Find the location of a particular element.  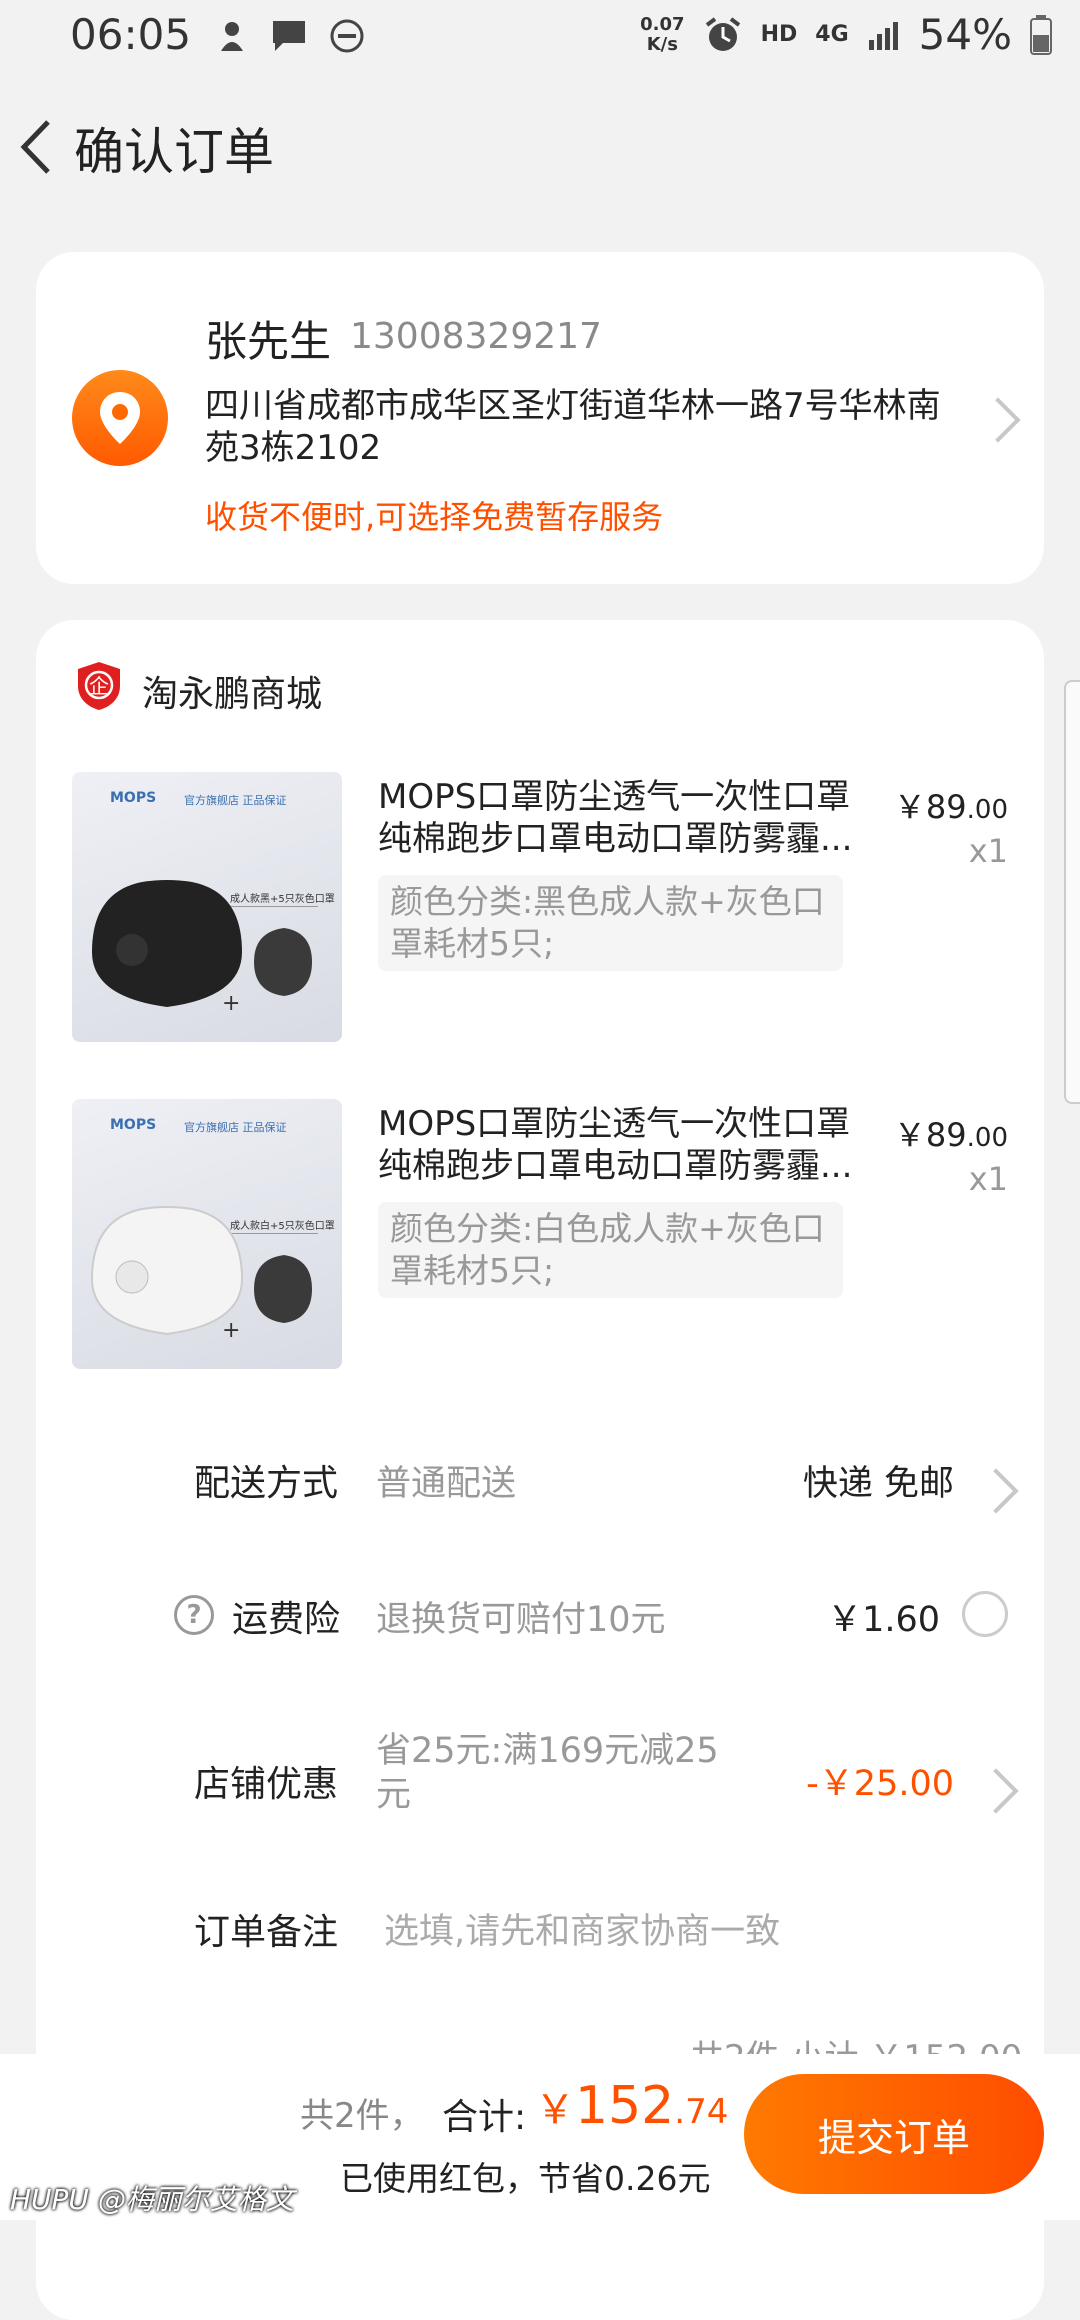

location-pin-icon is located at coordinates (120, 418).